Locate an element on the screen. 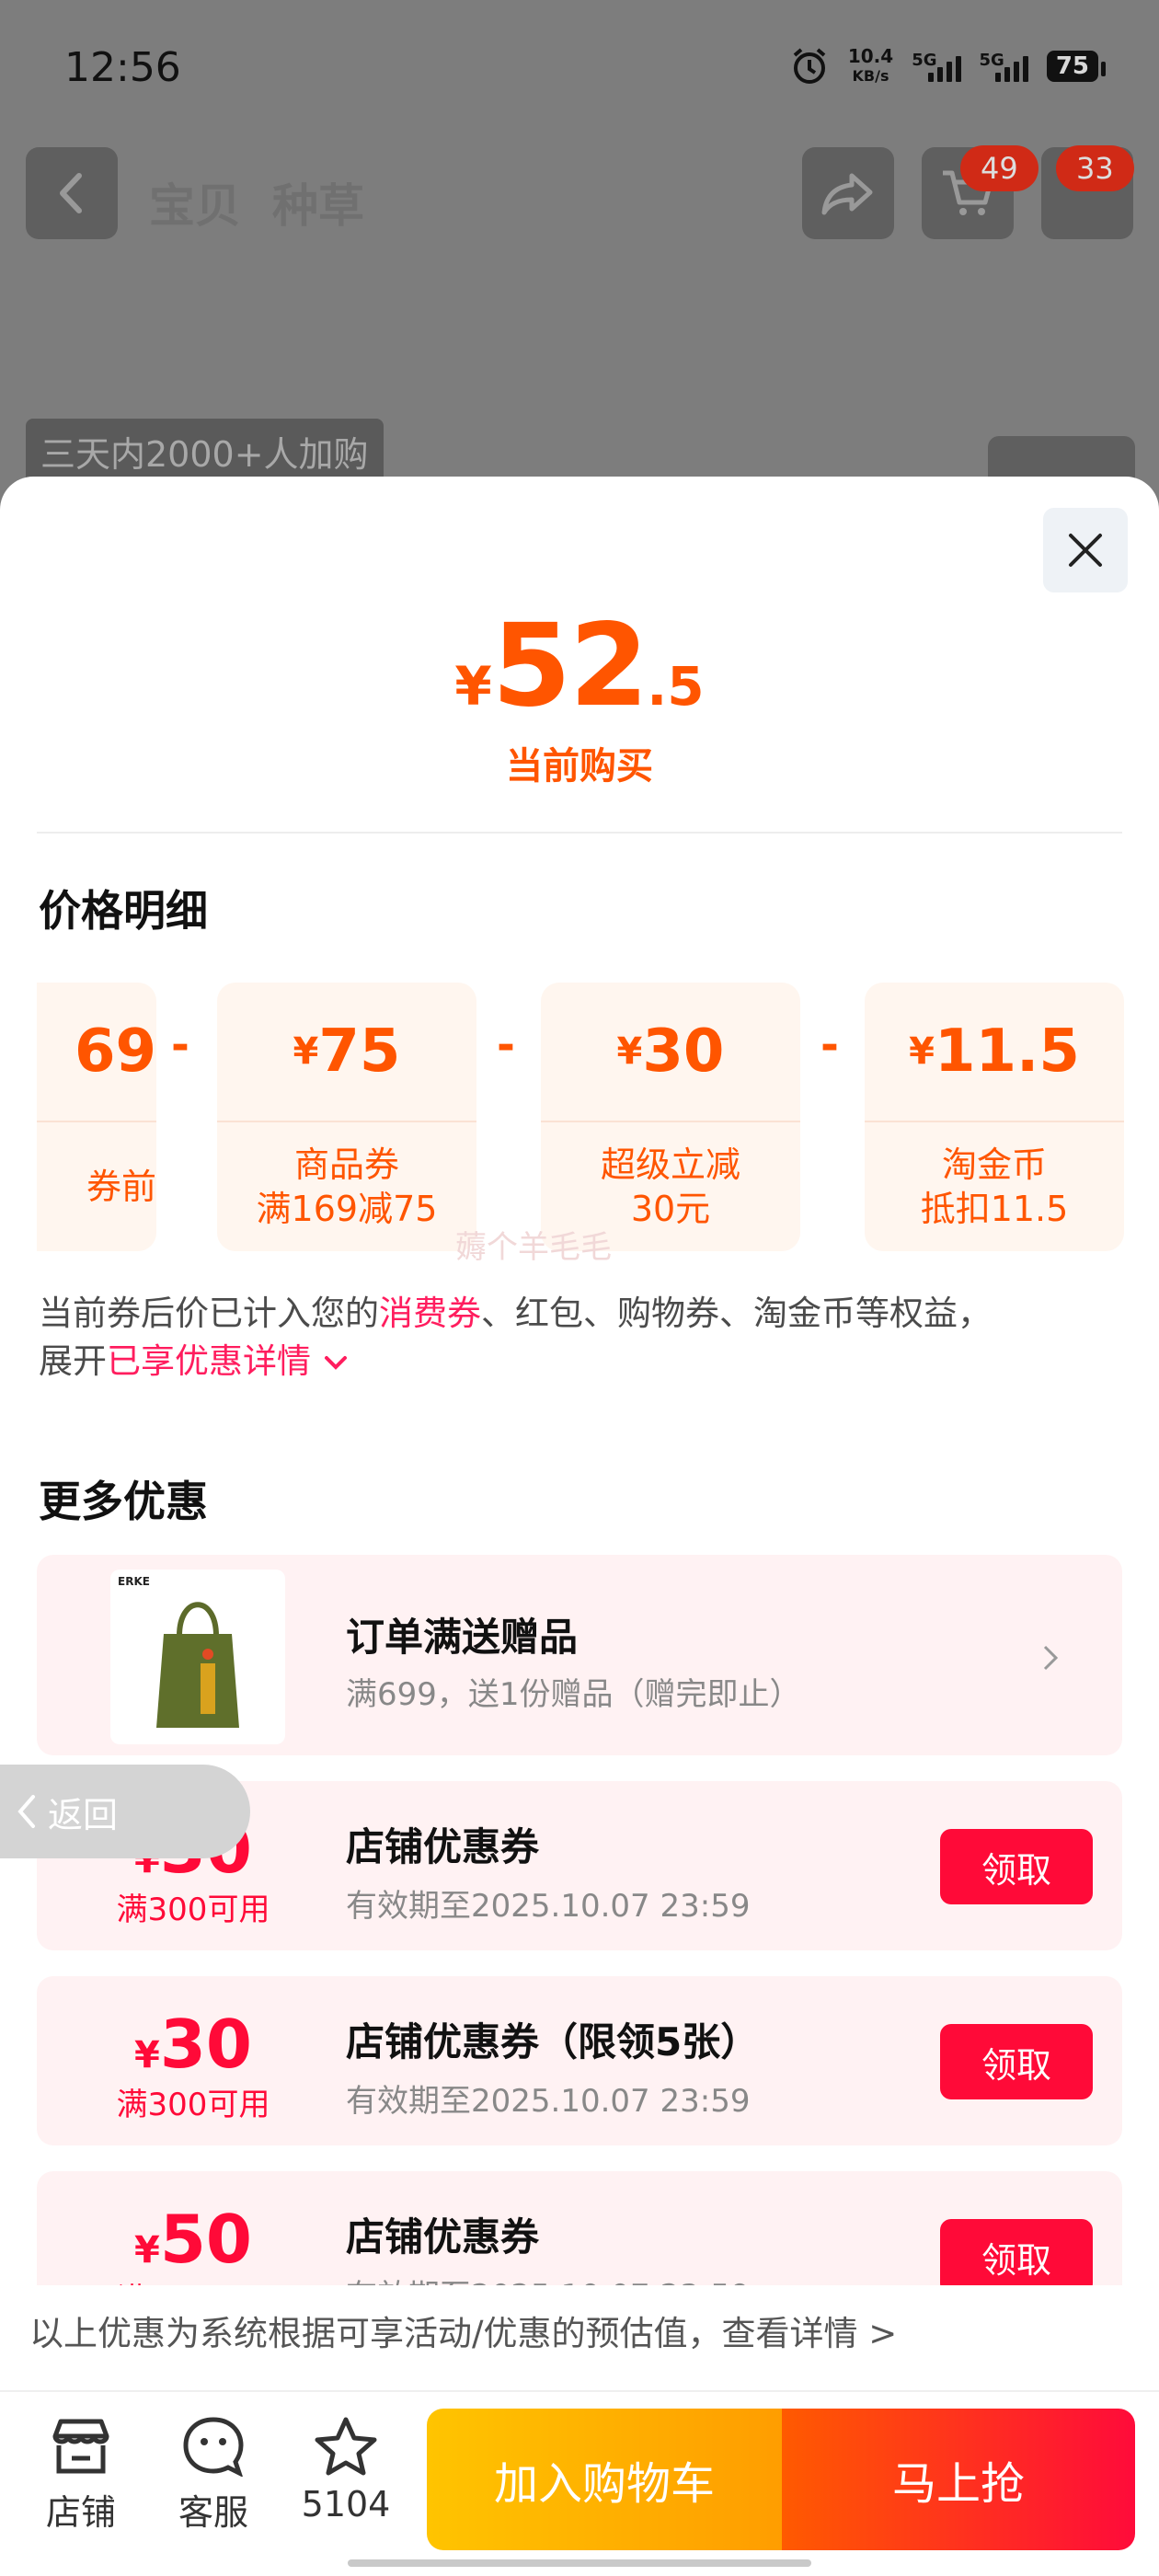  price-box-instant-discount: ¥30 超级立减 30元 is located at coordinates (670, 1117).